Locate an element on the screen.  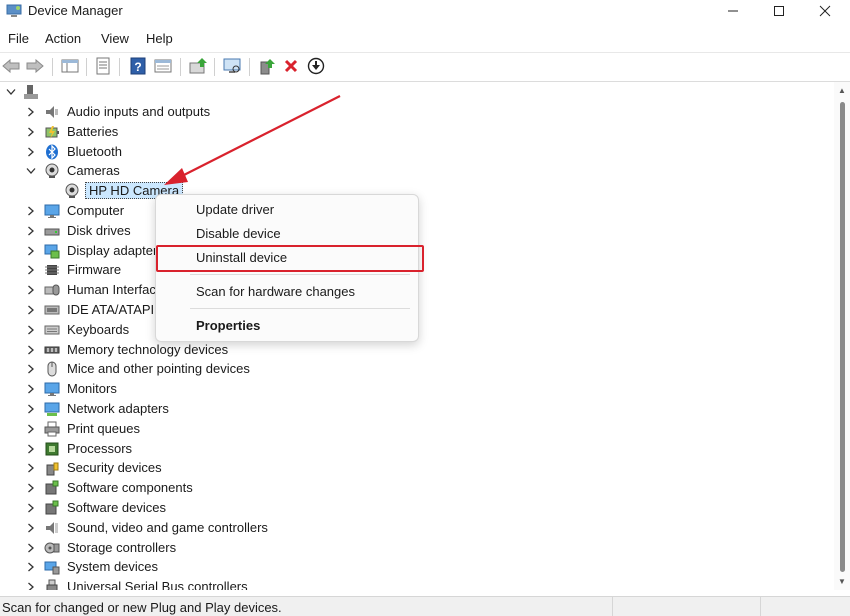
forward-icon is located at coordinates (35, 67).